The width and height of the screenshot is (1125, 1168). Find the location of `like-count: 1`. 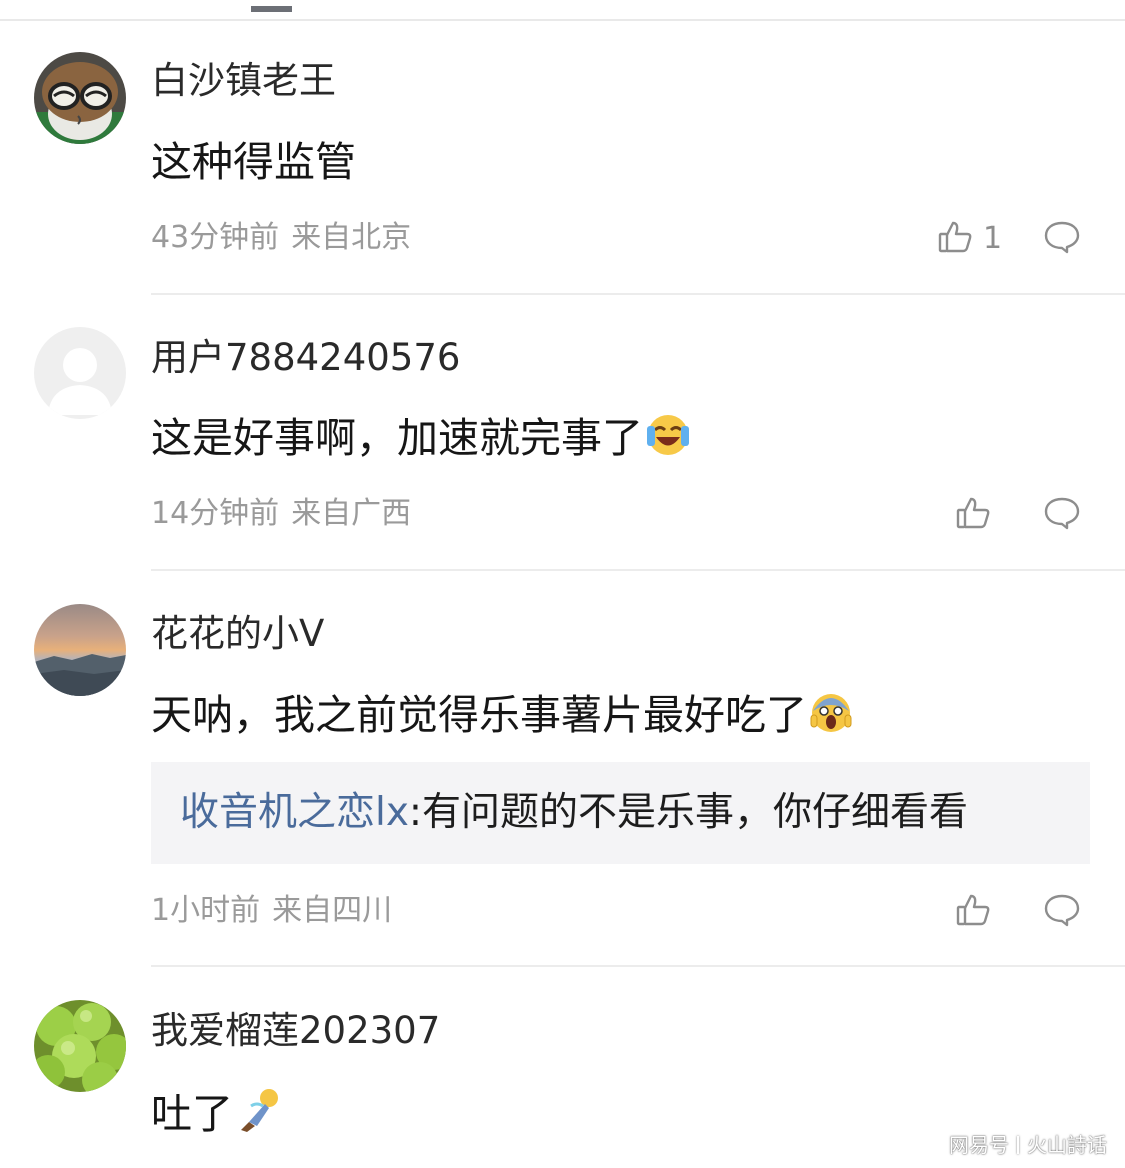

like-count: 1 is located at coordinates (993, 238).